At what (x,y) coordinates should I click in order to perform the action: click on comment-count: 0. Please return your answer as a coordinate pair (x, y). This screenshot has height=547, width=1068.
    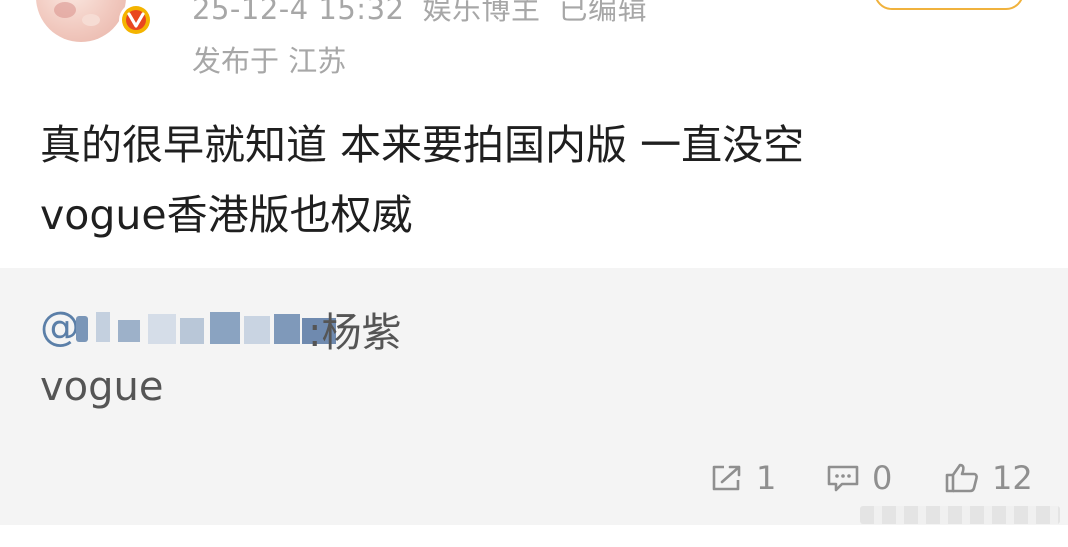
    Looking at the image, I should click on (882, 478).